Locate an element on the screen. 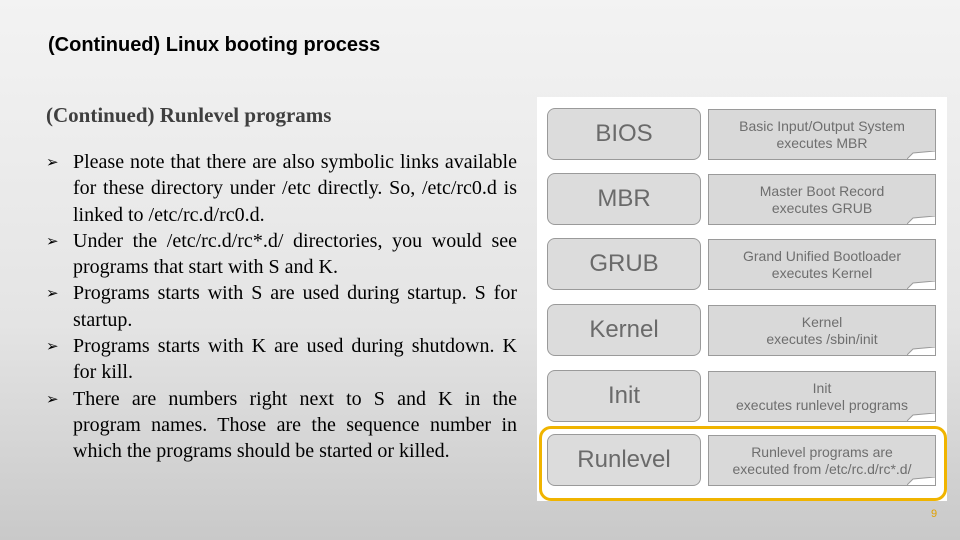  slide-title: (Continued) Linux booting process is located at coordinates (214, 45).